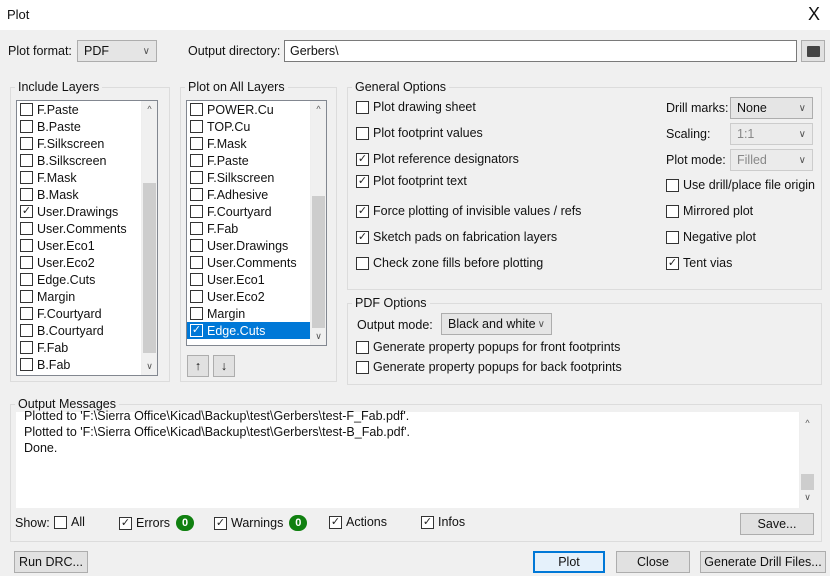  Describe the element at coordinates (117, 51) in the screenshot. I see `plot-format-select: PDF ∨` at that location.